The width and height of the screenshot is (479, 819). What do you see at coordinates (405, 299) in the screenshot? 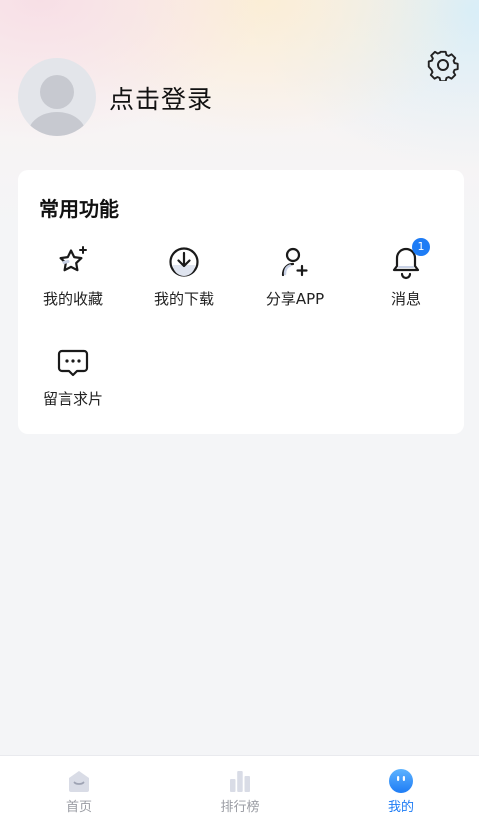
I see `messages-label: 消息` at bounding box center [405, 299].